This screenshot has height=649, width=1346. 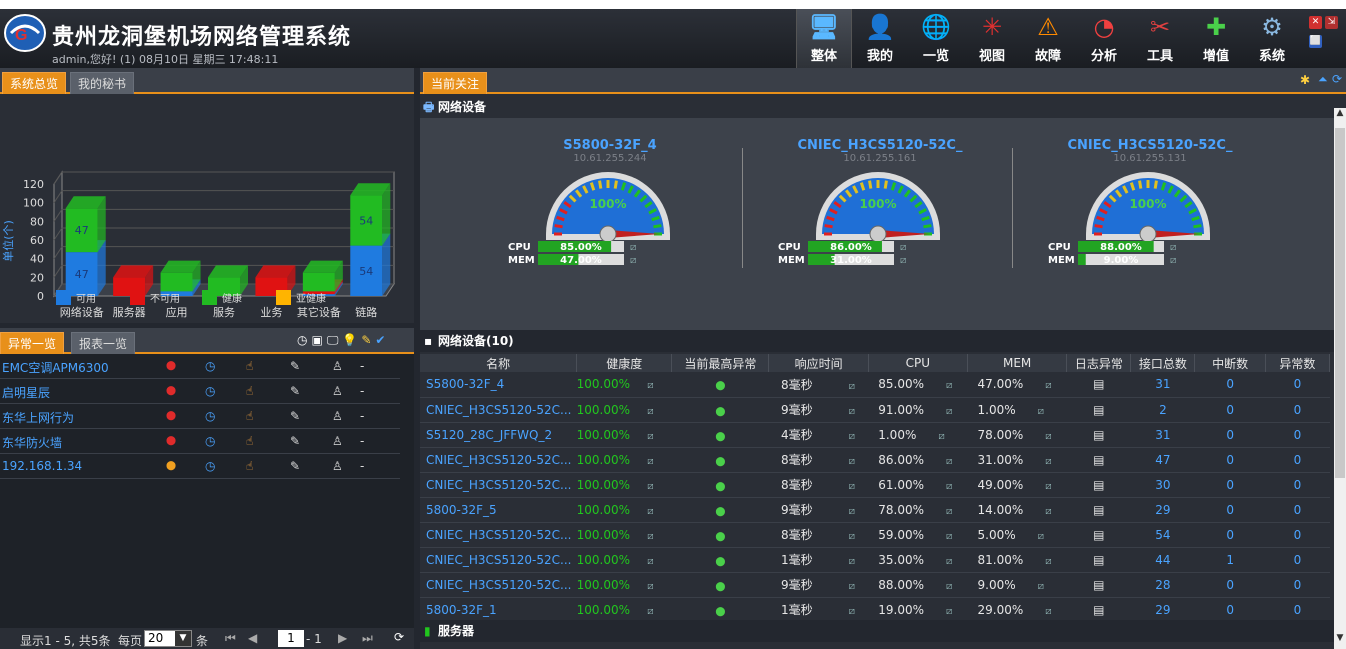 I want to click on device-name: 5800-32F_1, so click(x=498, y=610).